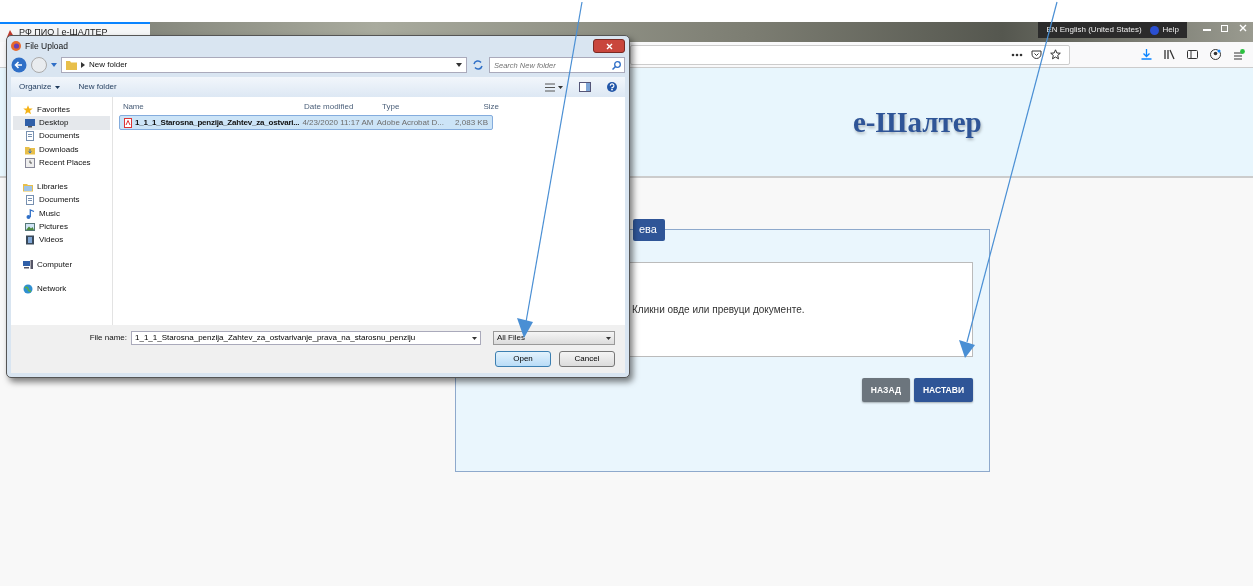 This screenshot has width=1253, height=586. I want to click on music-note-icon, so click(30, 213).